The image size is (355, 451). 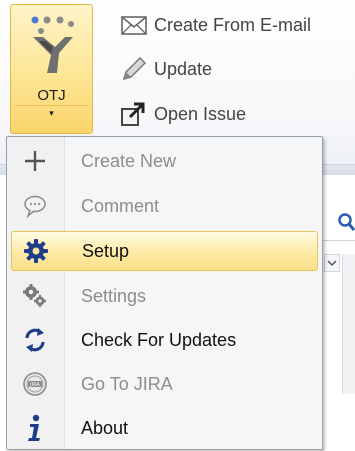 I want to click on menu-item-create-new: Create New, so click(x=164, y=161).